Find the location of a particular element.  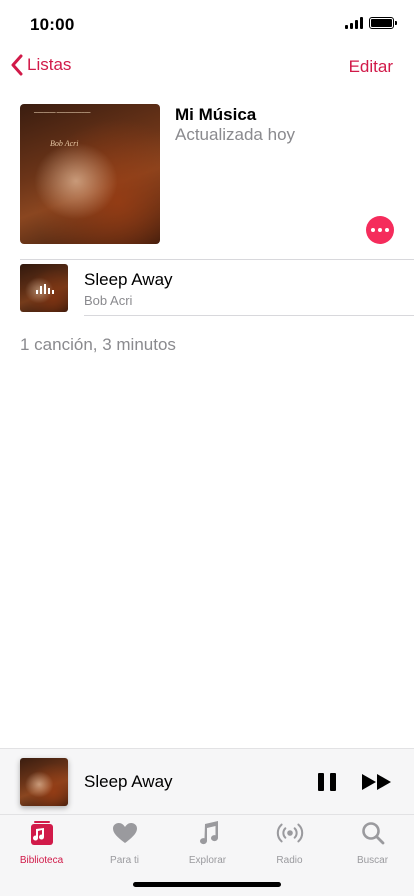

artwork-artist-text: Bob Acri is located at coordinates (64, 143).